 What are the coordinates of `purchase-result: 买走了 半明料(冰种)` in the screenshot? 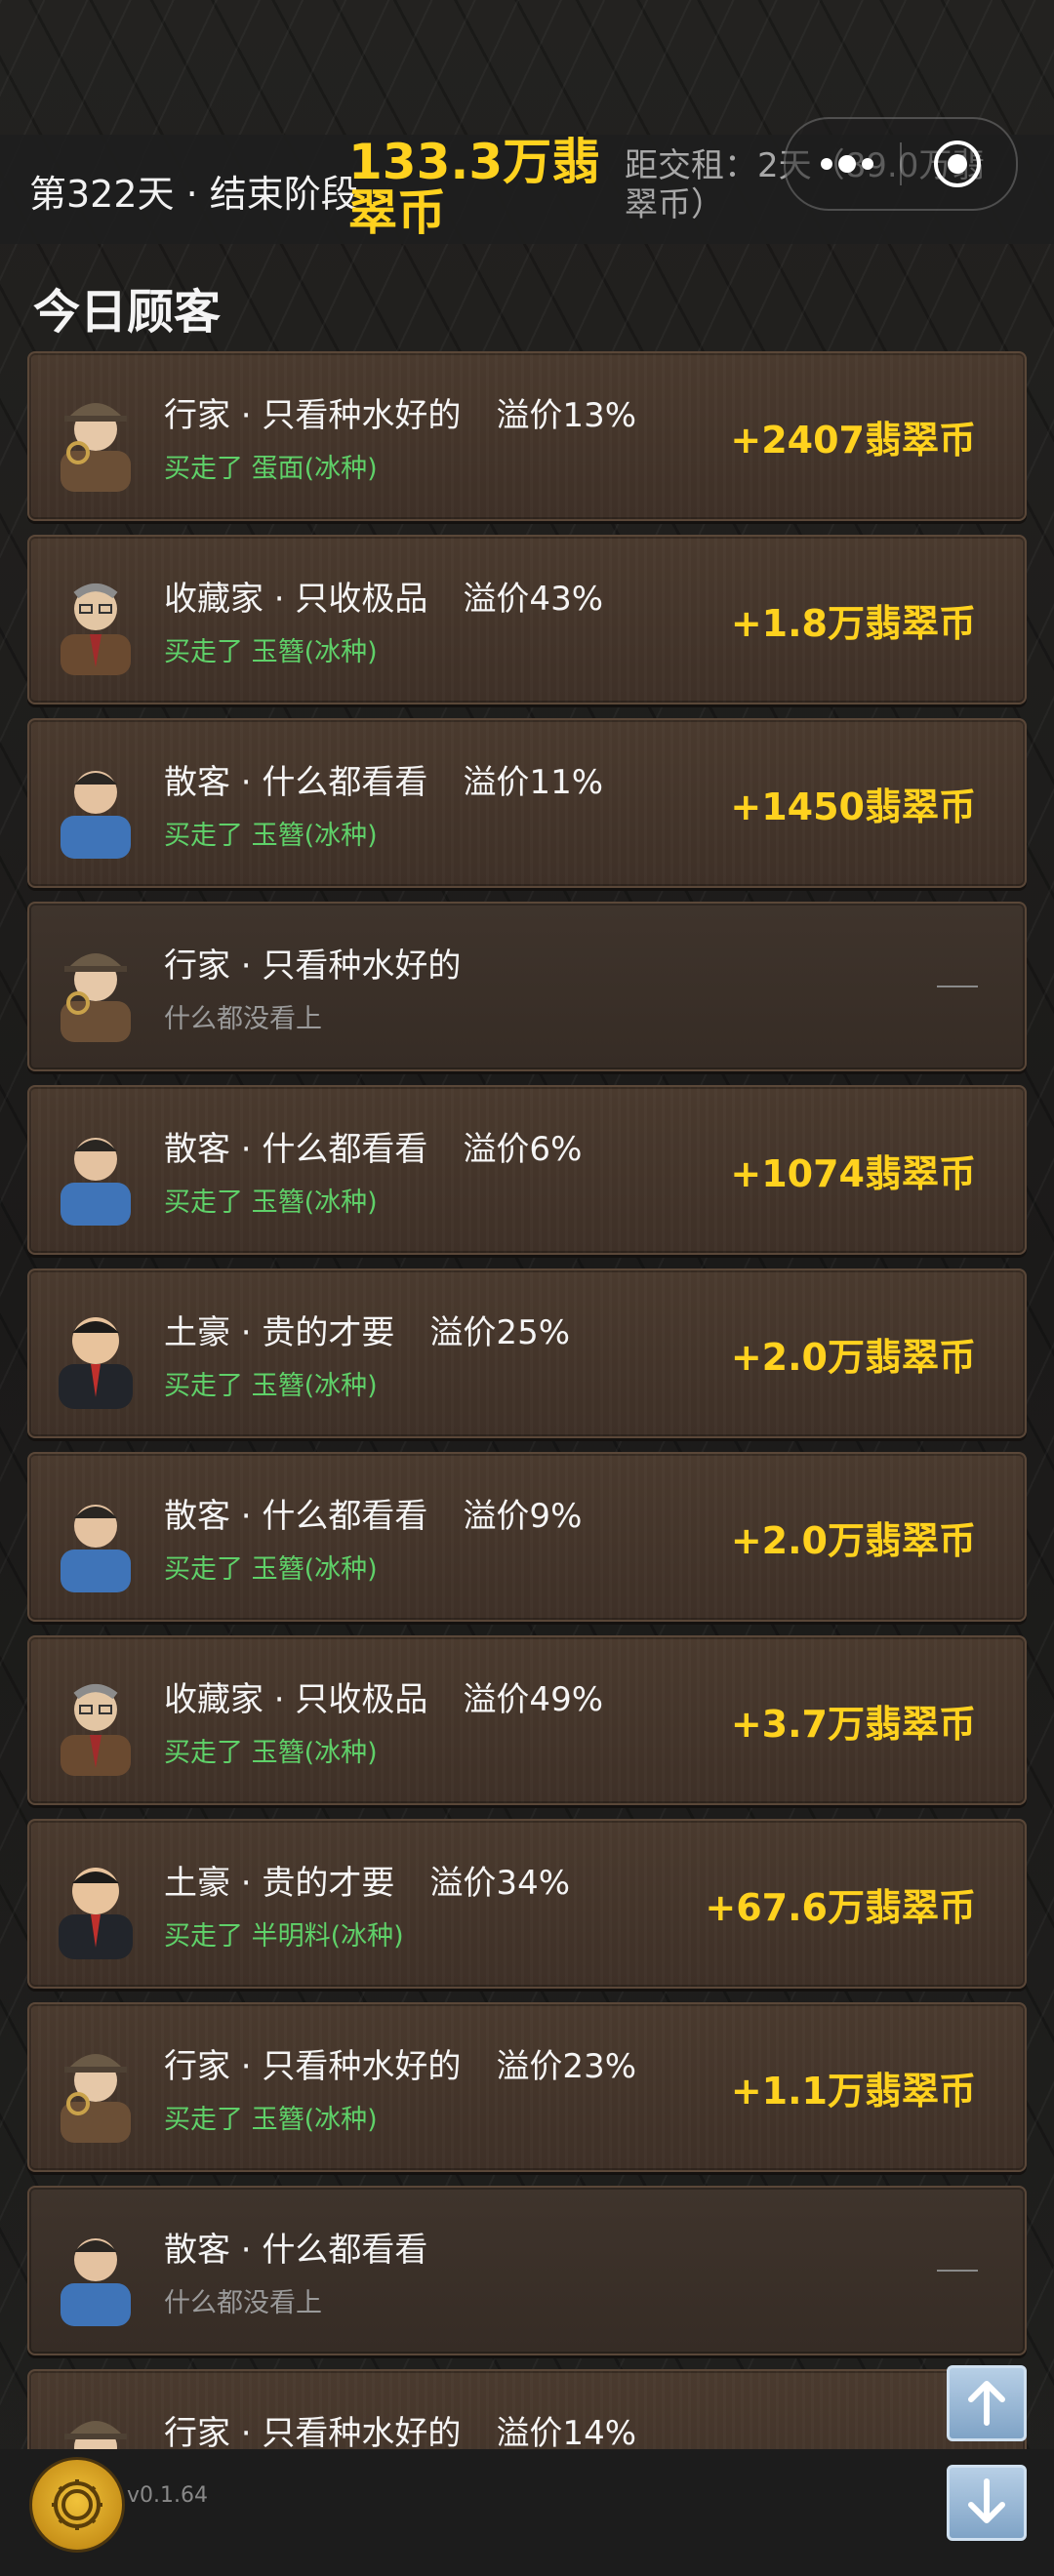 It's located at (284, 1936).